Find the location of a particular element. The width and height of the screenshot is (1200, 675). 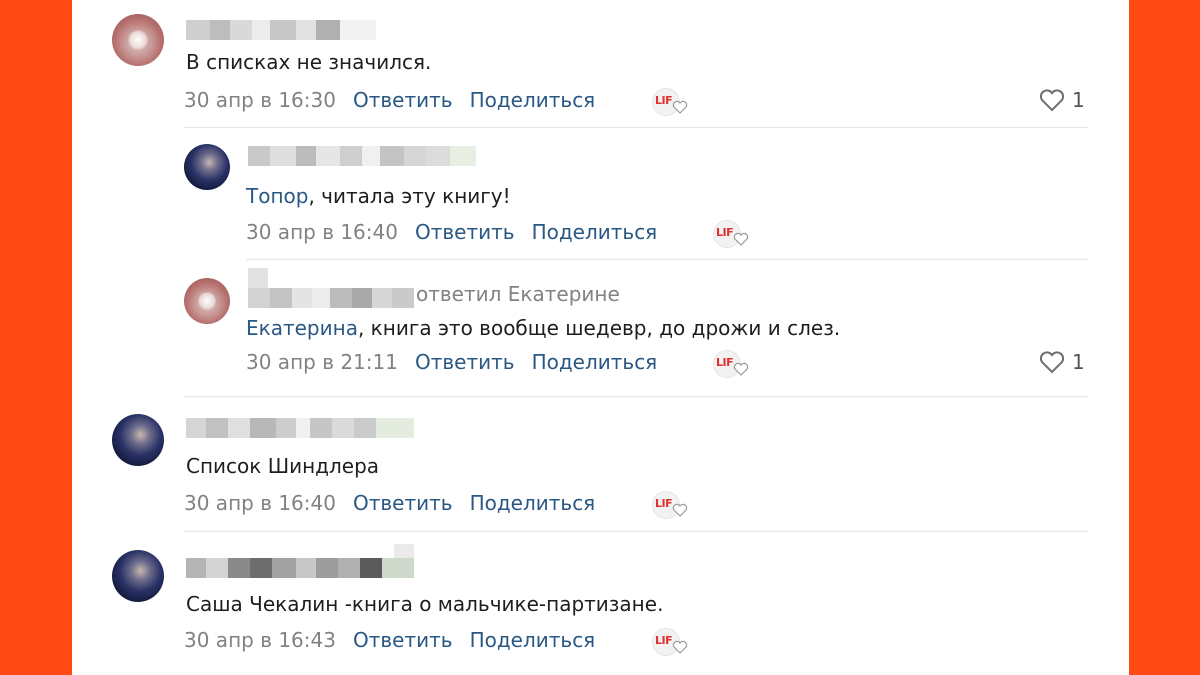

comment-text-body: В списках не значился. is located at coordinates (309, 62).